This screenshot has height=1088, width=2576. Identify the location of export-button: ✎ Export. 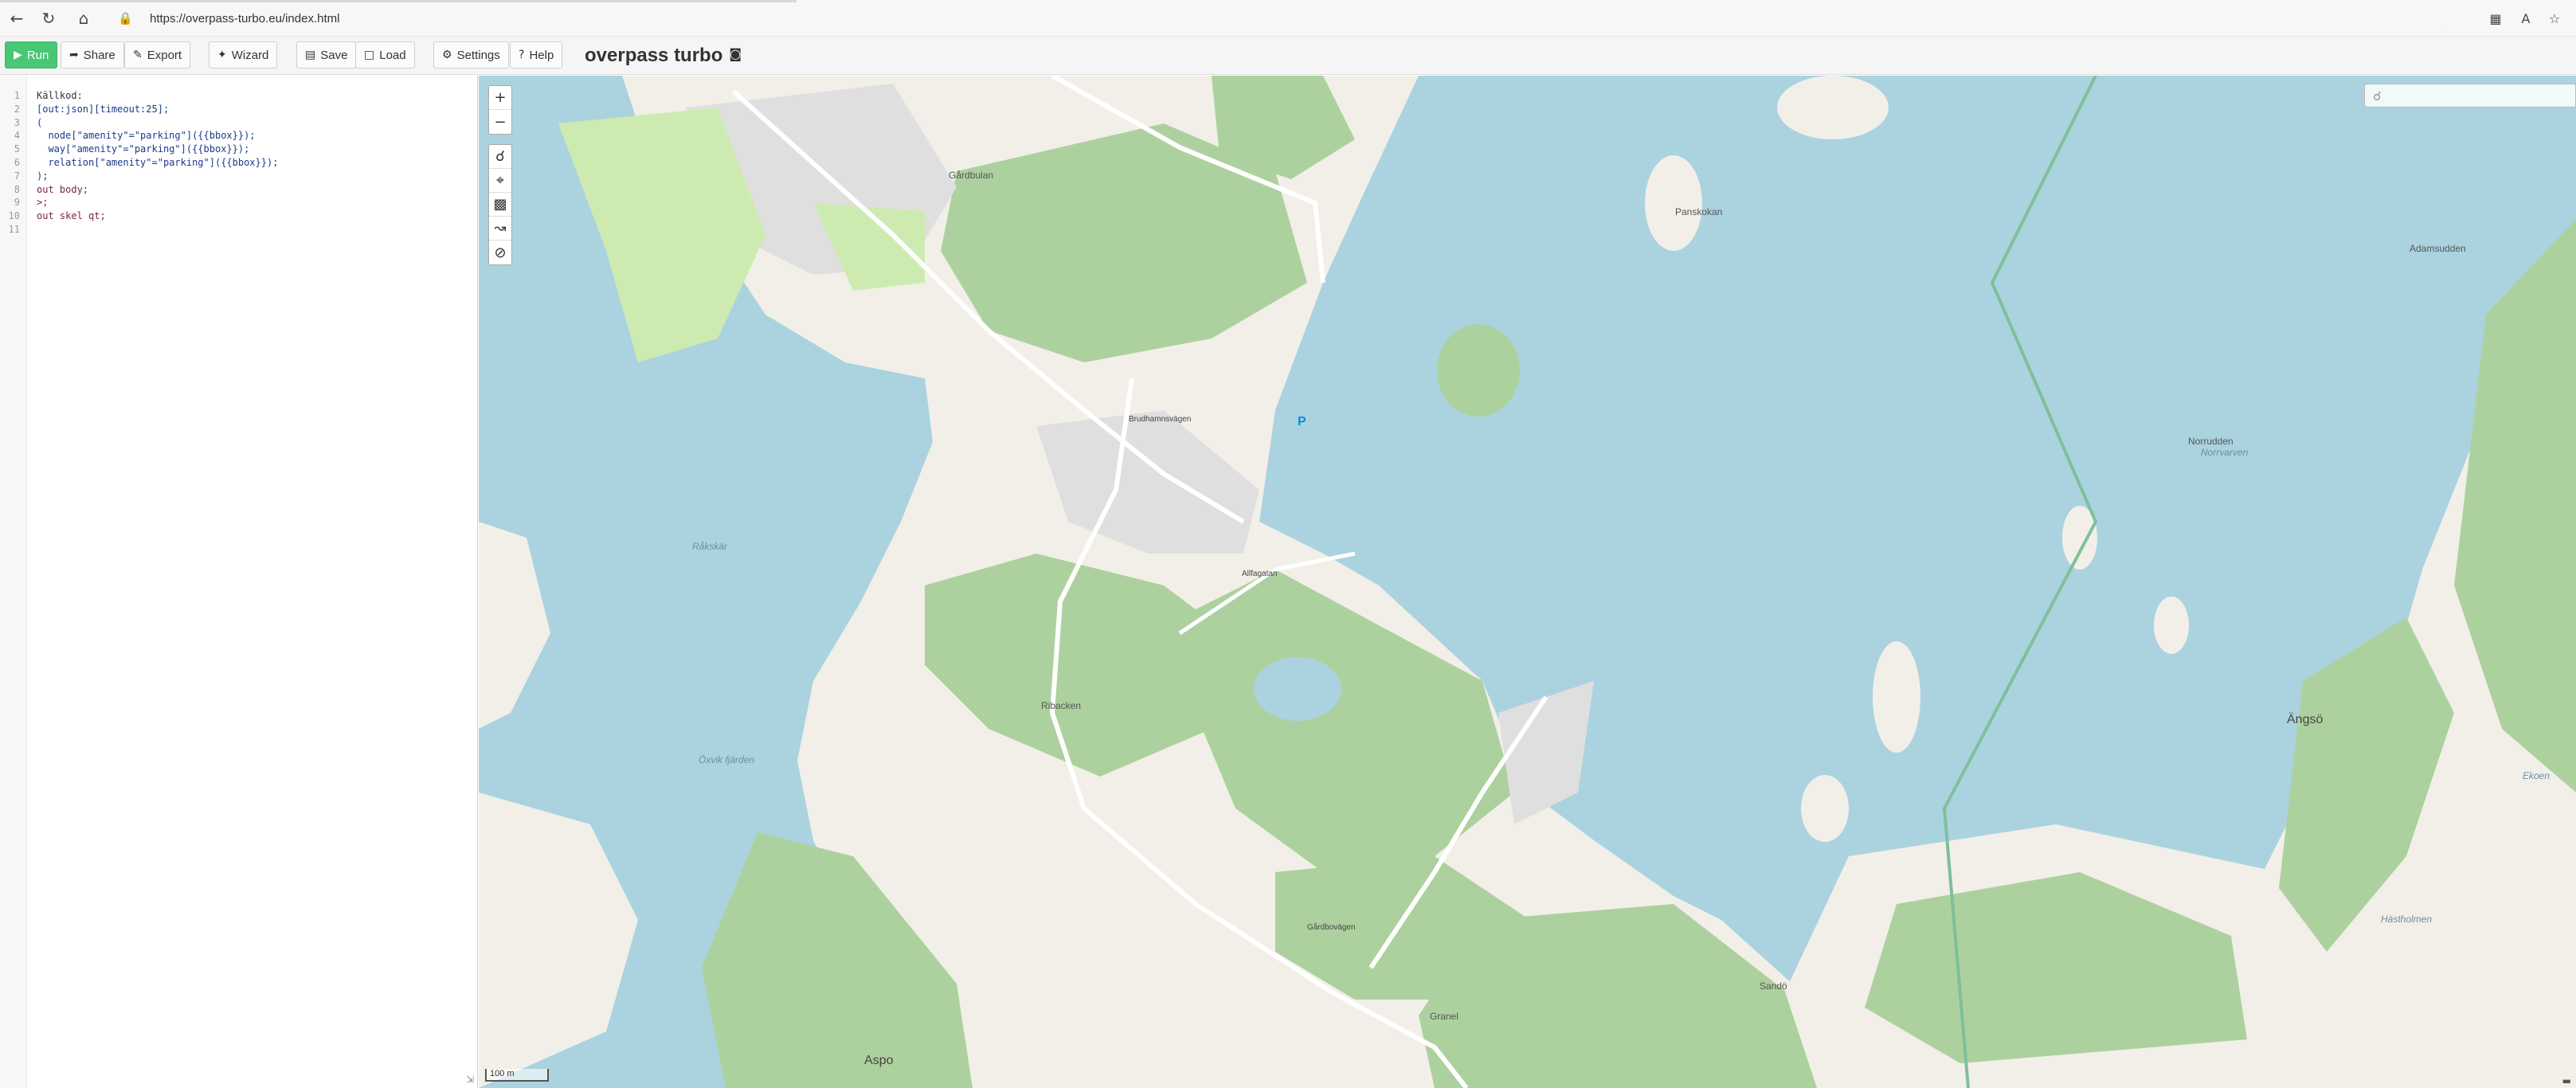
(157, 55).